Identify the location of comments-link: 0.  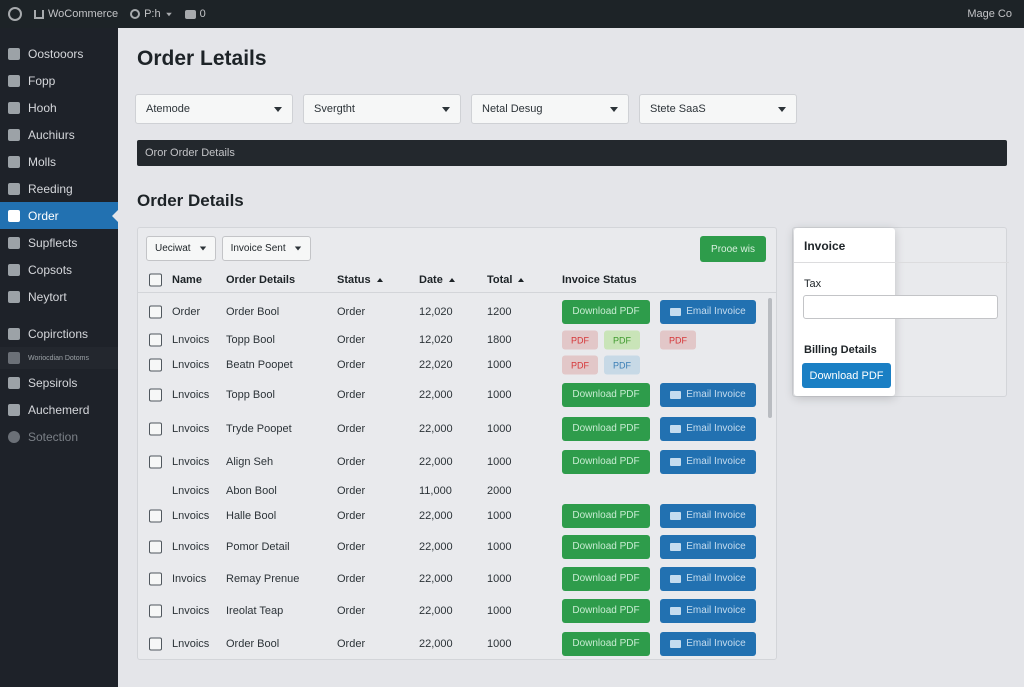
(195, 14).